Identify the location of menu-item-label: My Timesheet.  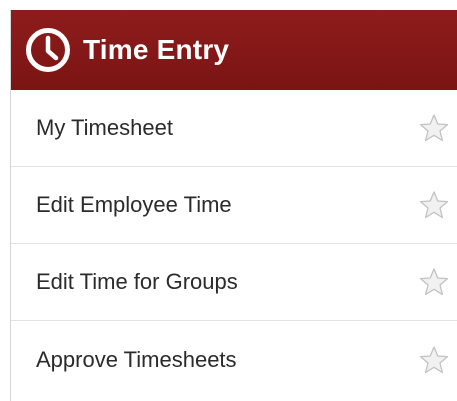
(104, 127).